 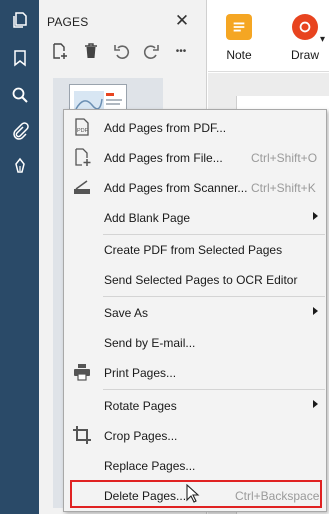 What do you see at coordinates (196, 405) in the screenshot?
I see `menu-item-rotate-pages: Rotate Pages` at bounding box center [196, 405].